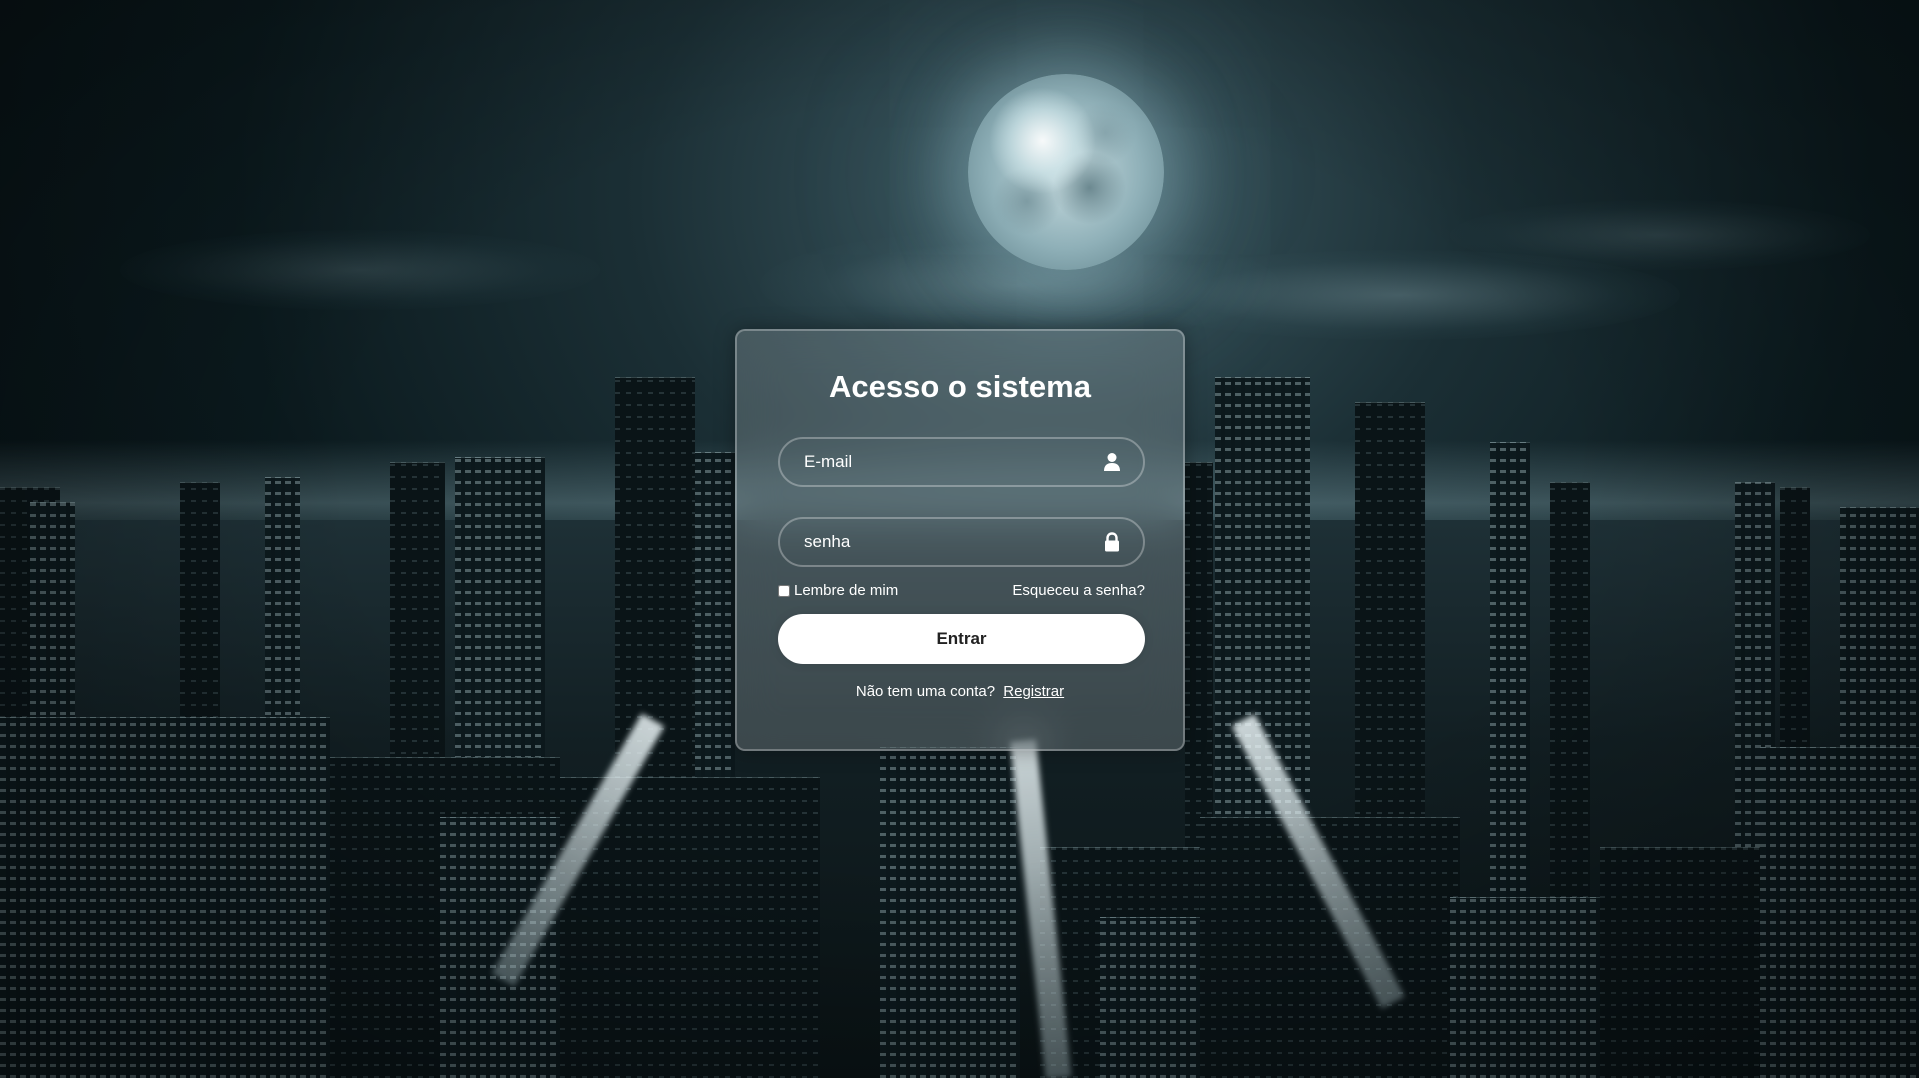 This screenshot has width=1919, height=1078. I want to click on lock-icon, so click(1112, 542).